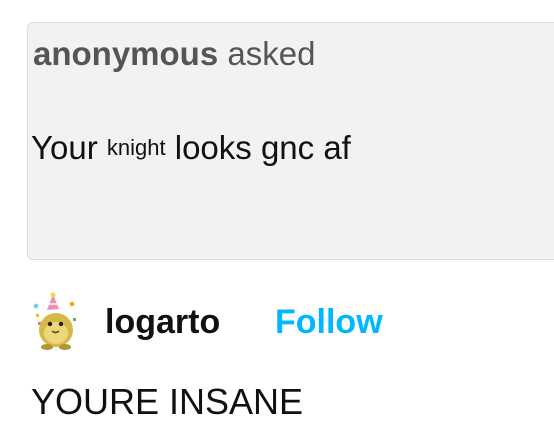  I want to click on party-hat-creature-avatar-icon, so click(56, 322).